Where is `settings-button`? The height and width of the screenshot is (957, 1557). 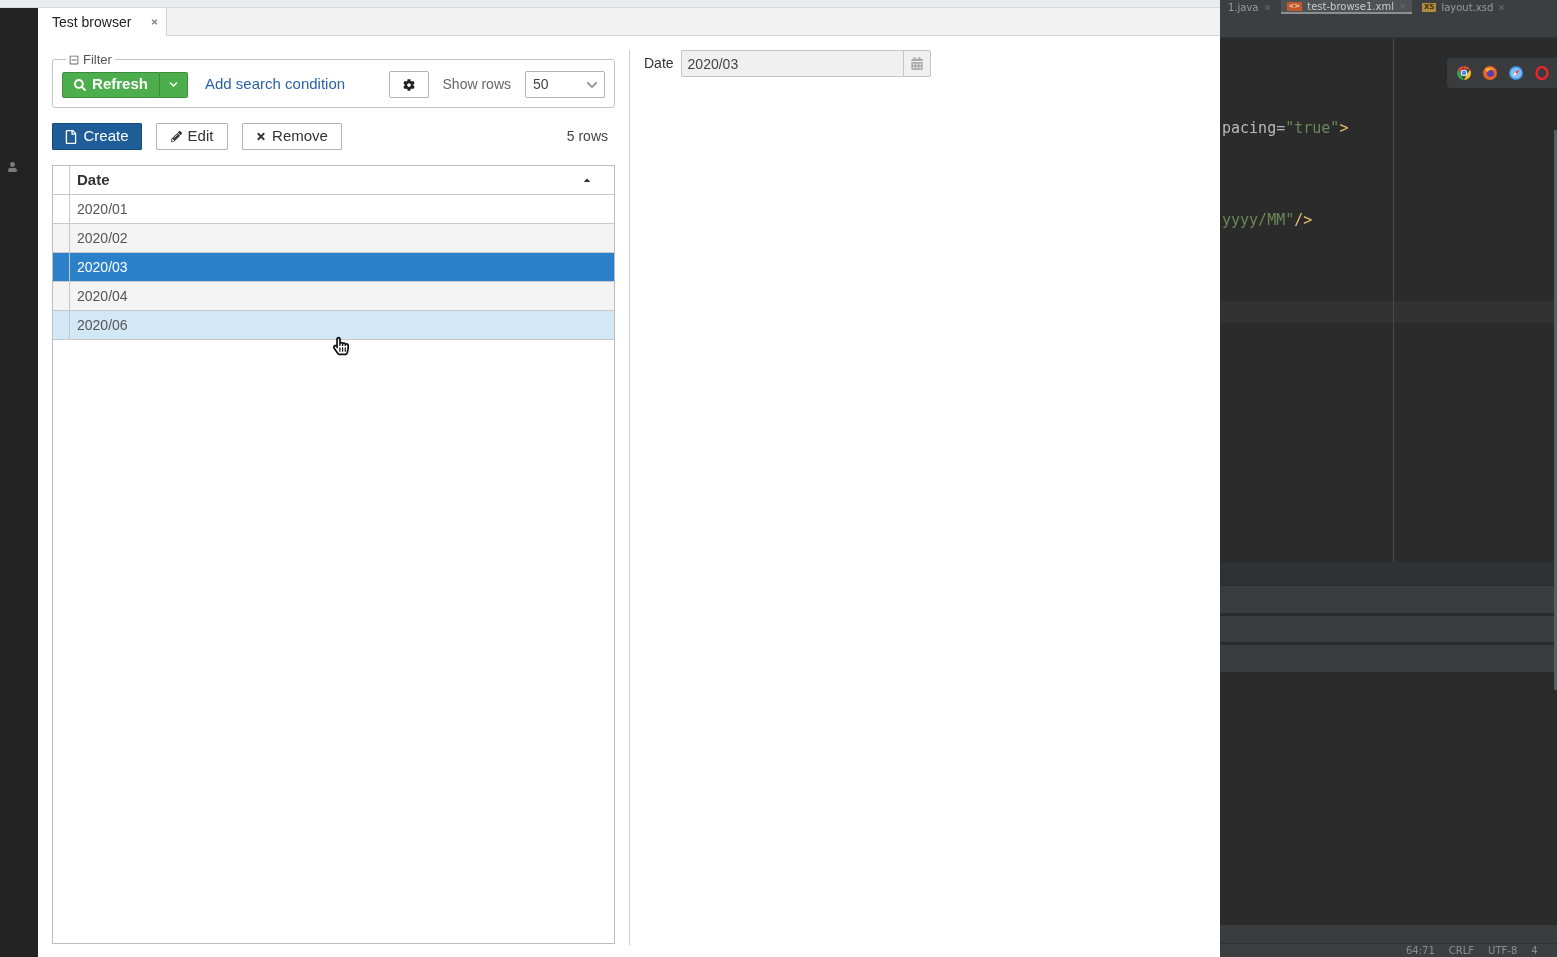
settings-button is located at coordinates (408, 84).